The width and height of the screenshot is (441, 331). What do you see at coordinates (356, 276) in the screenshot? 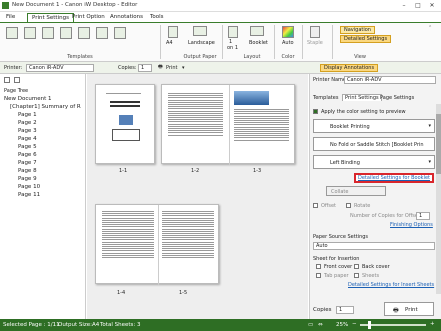
I see `sheets-checkbox` at bounding box center [356, 276].